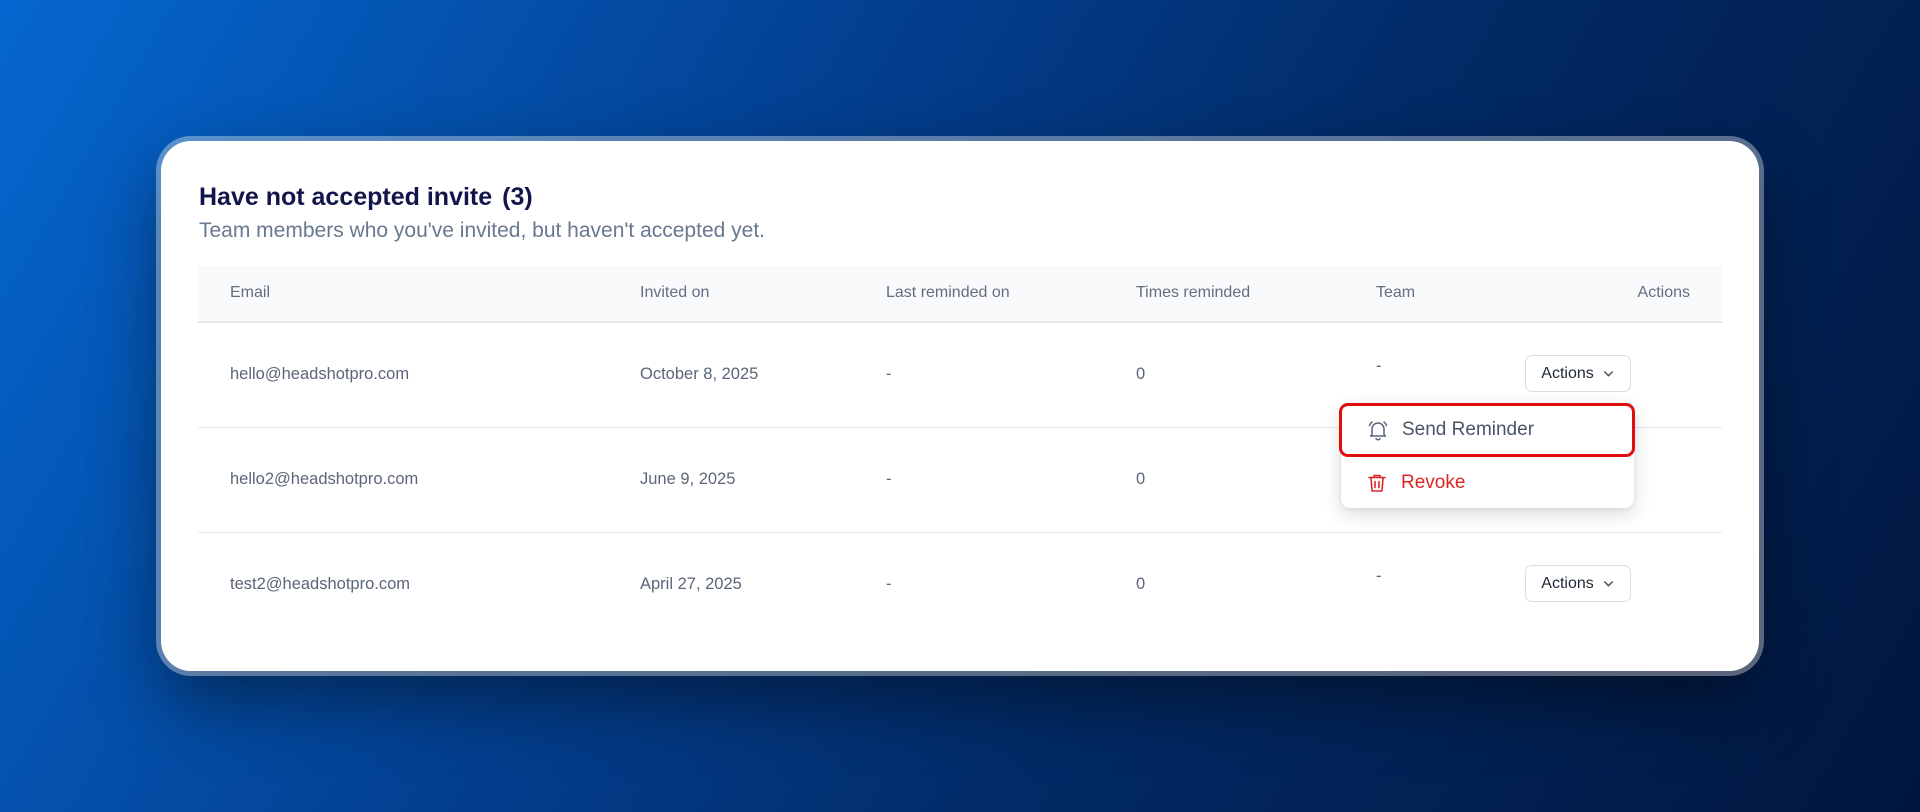  I want to click on cell-invited-on: April 27, 2025, so click(691, 584).